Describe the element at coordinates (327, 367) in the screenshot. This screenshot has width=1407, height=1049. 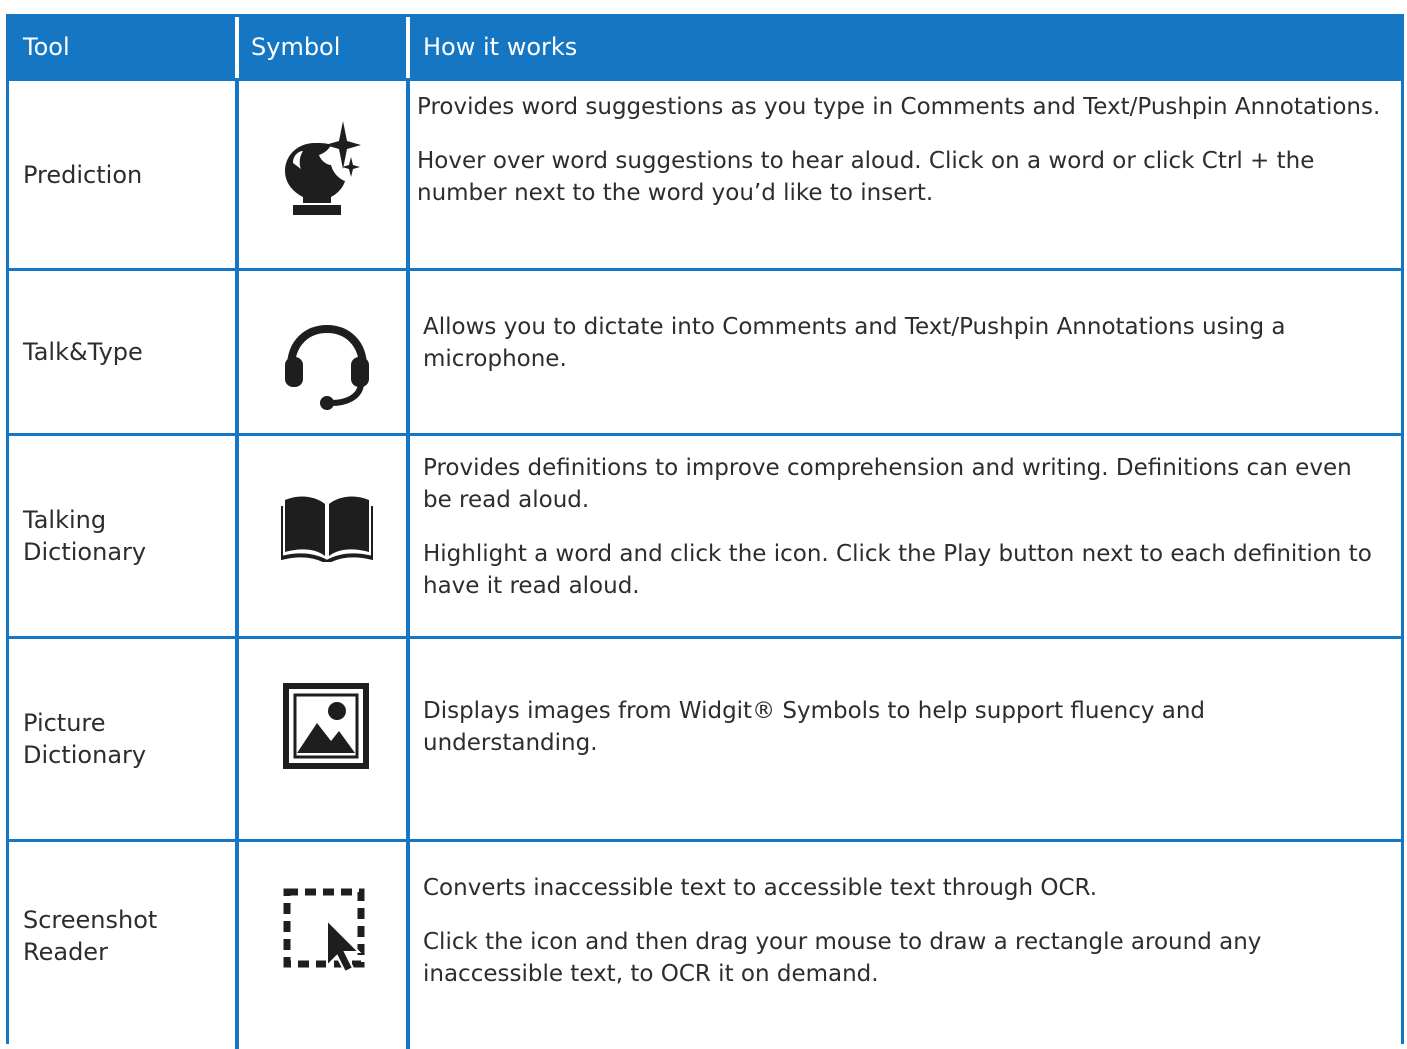
I see `headset-icon` at that location.